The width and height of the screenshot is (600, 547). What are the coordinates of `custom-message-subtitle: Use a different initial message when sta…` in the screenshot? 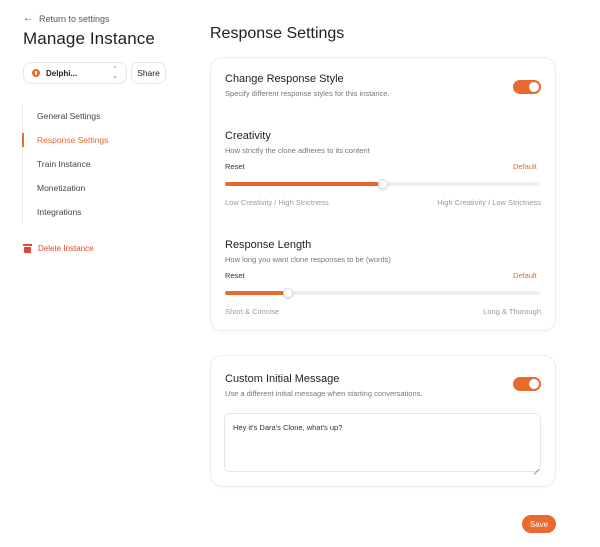 It's located at (324, 393).